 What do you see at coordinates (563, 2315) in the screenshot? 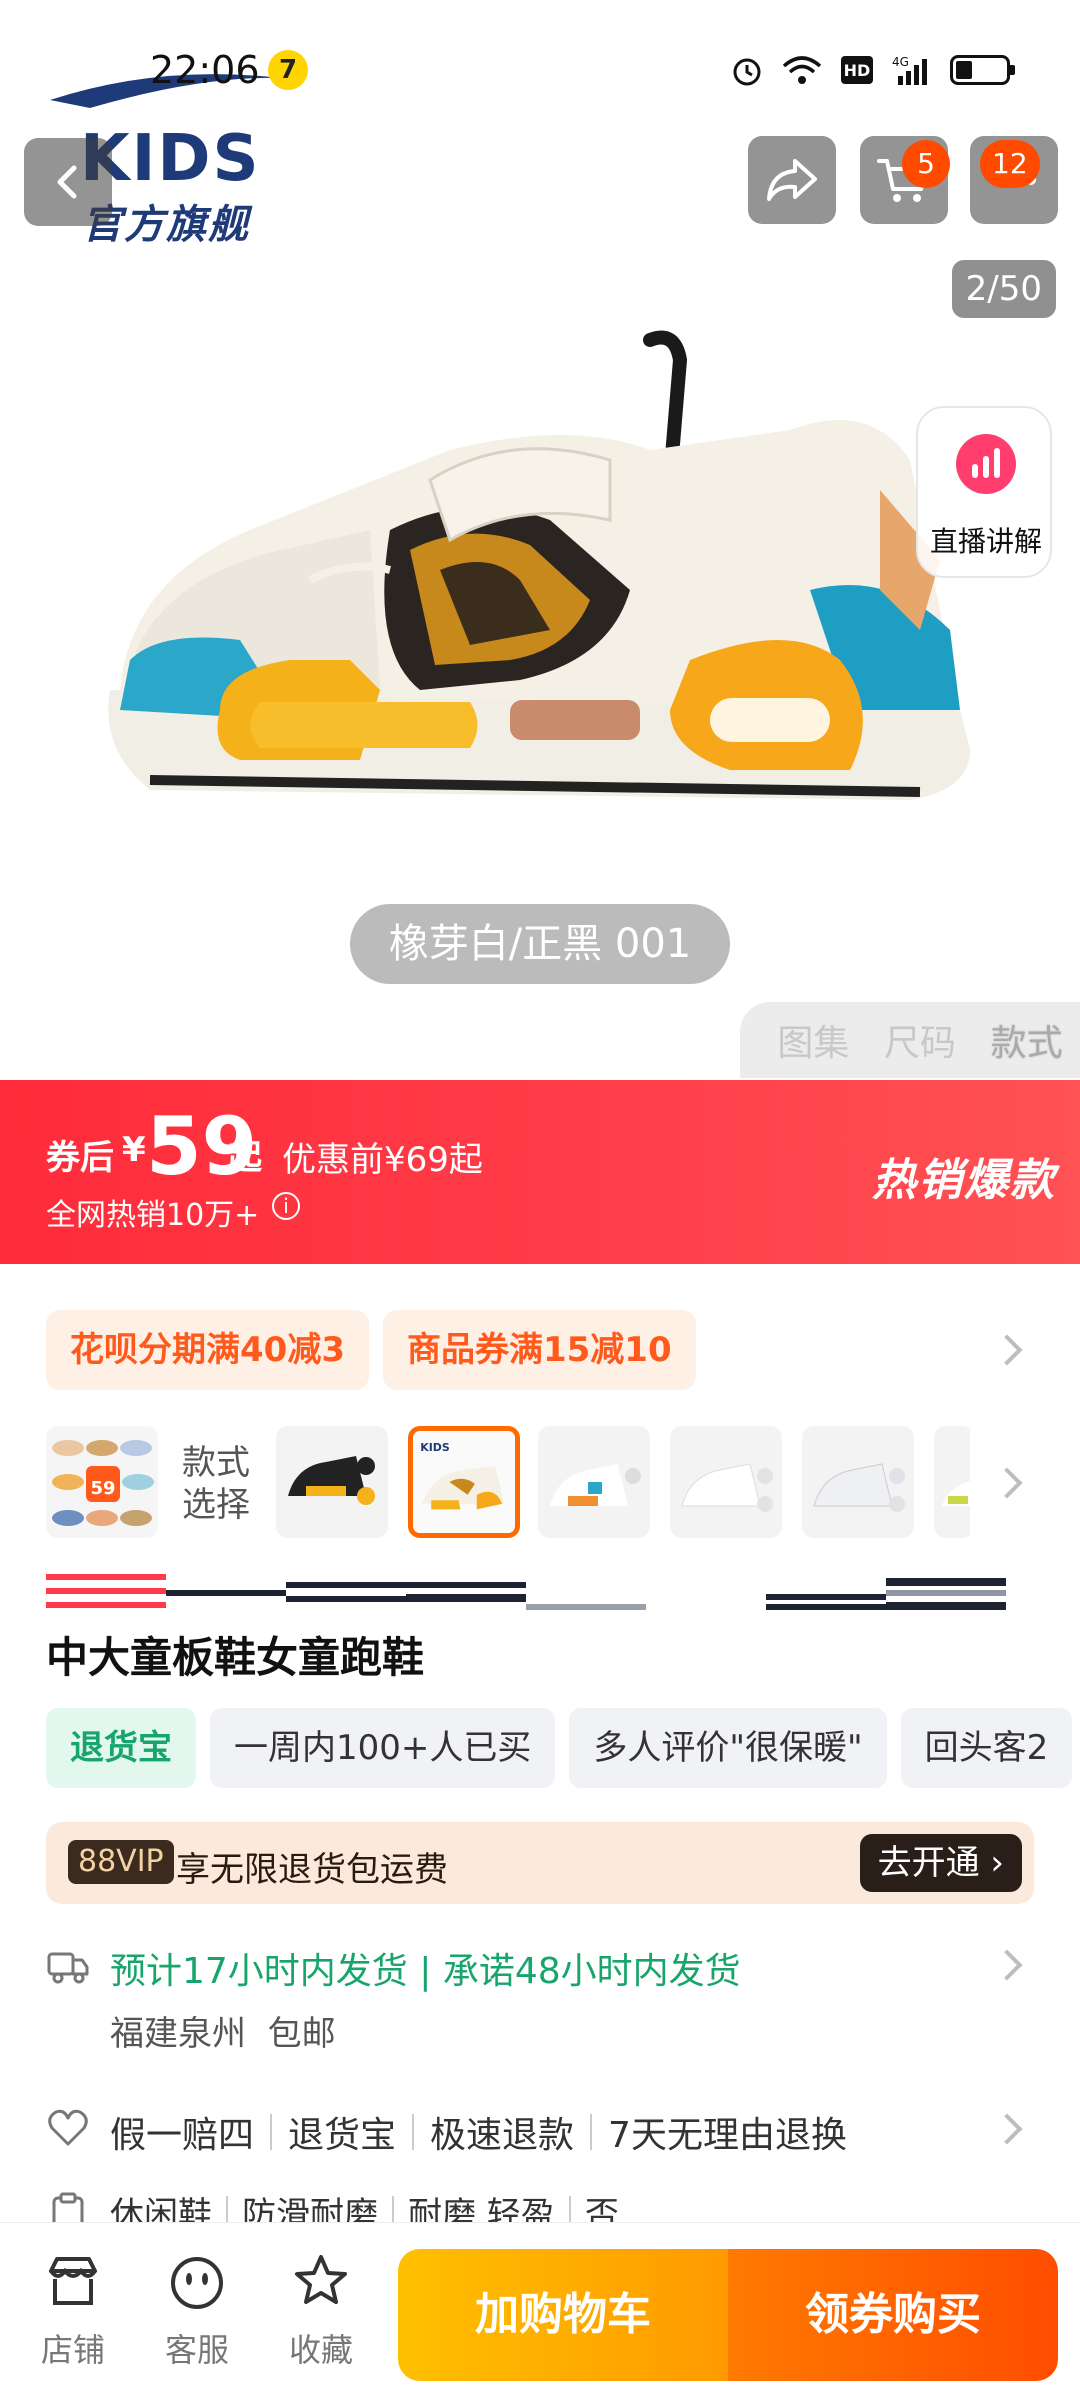
I see `add-to-cart-button: 加购物车` at bounding box center [563, 2315].